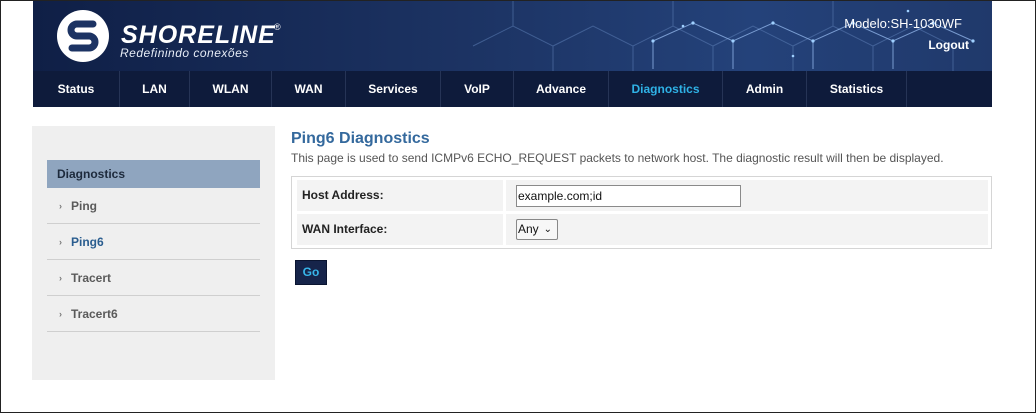 The image size is (1036, 413). What do you see at coordinates (642, 229) in the screenshot?
I see `wan-interface-row: WAN Interface: Any ⌄` at bounding box center [642, 229].